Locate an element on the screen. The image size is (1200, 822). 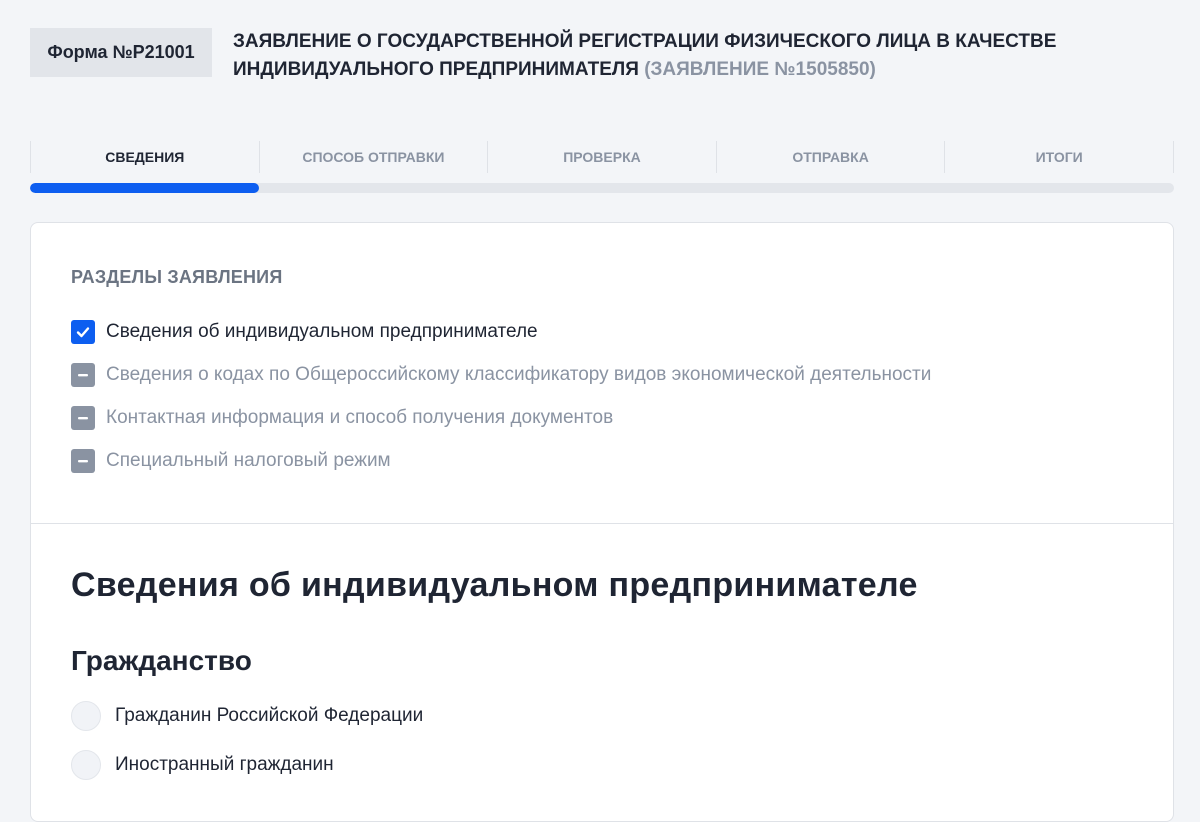
step-label: СВЕДЕНИЯ is located at coordinates (145, 157).